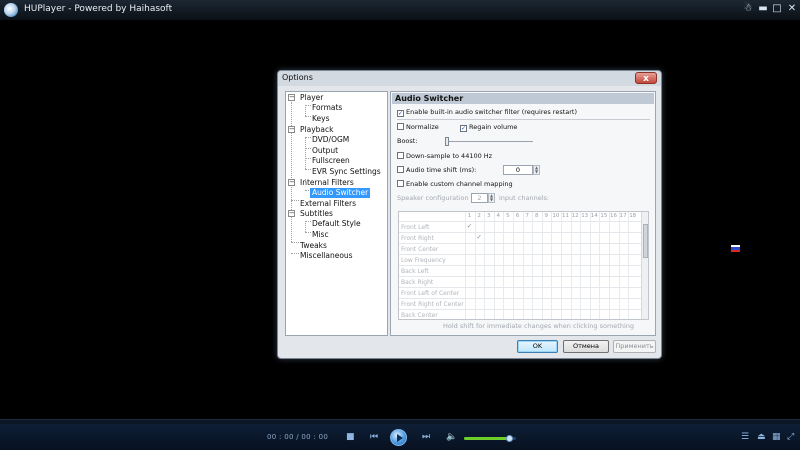  What do you see at coordinates (776, 437) in the screenshot?
I see `equalizer-icon: ▦` at bounding box center [776, 437].